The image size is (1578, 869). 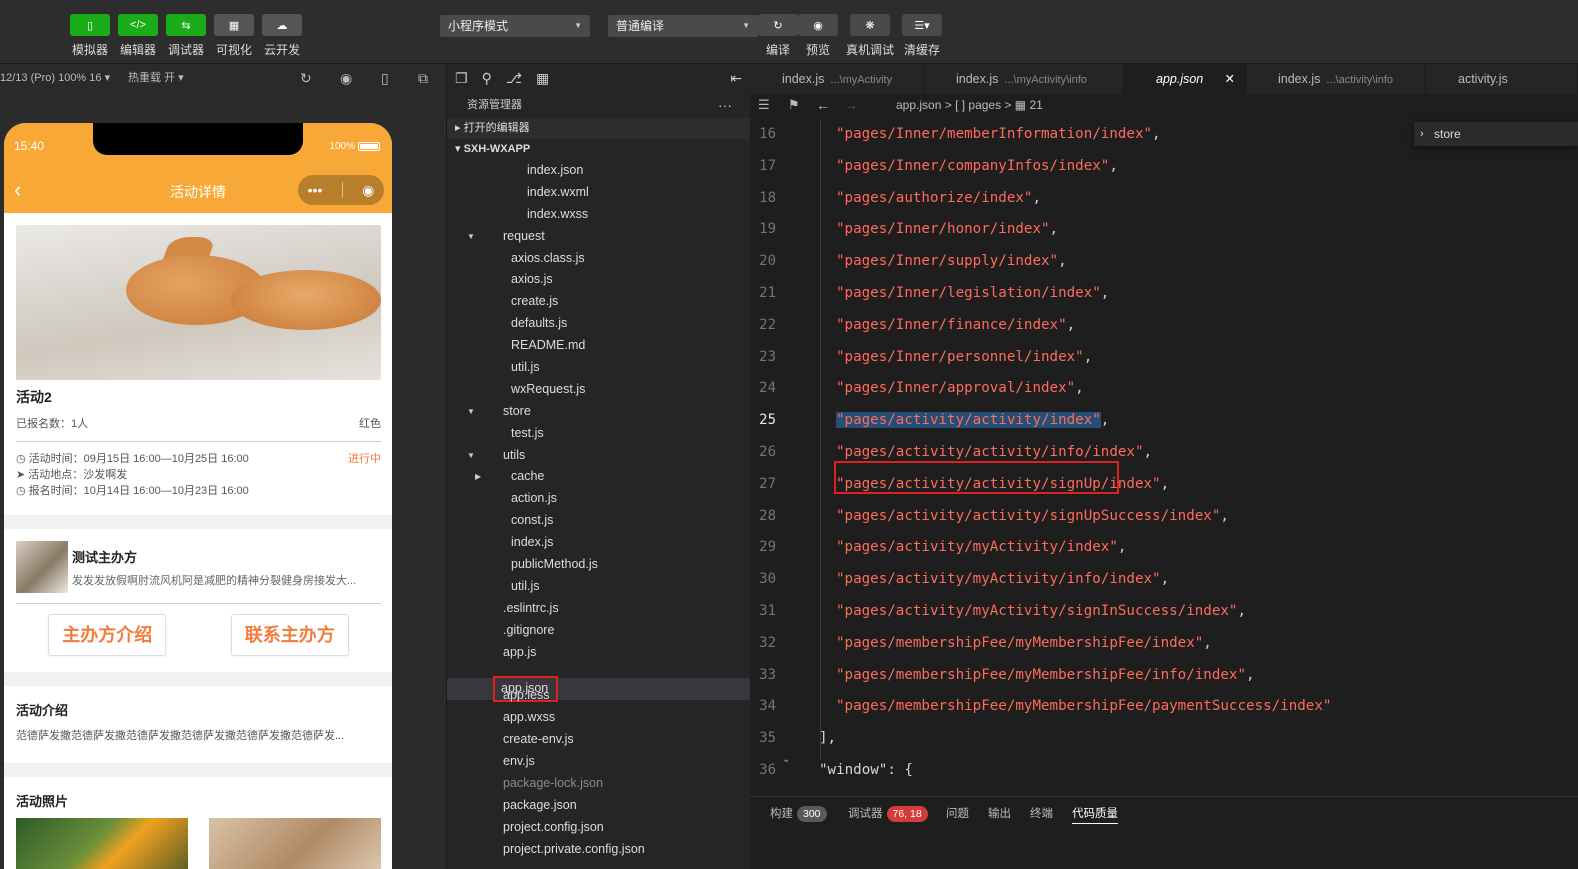 What do you see at coordinates (837, 79) in the screenshot?
I see `editor-tab: index.js ...\myActivity` at bounding box center [837, 79].